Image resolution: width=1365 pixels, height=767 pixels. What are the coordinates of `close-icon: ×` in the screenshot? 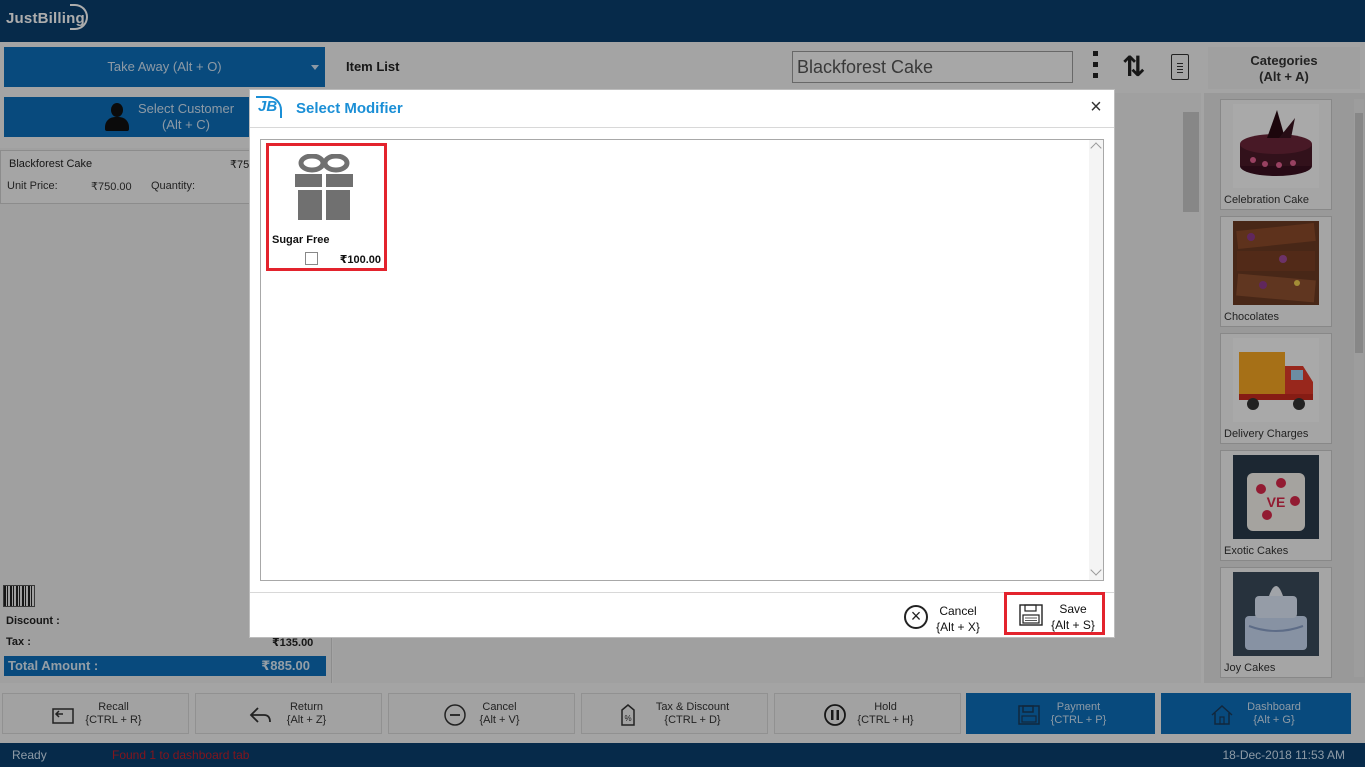 It's located at (1096, 107).